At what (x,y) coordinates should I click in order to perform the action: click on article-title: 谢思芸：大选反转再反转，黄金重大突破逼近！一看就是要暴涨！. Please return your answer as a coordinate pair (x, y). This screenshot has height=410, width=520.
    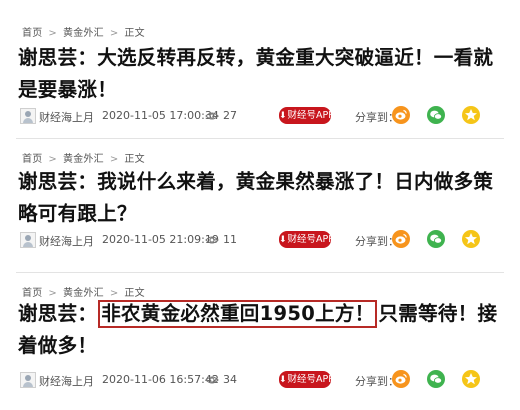
    Looking at the image, I should click on (263, 74).